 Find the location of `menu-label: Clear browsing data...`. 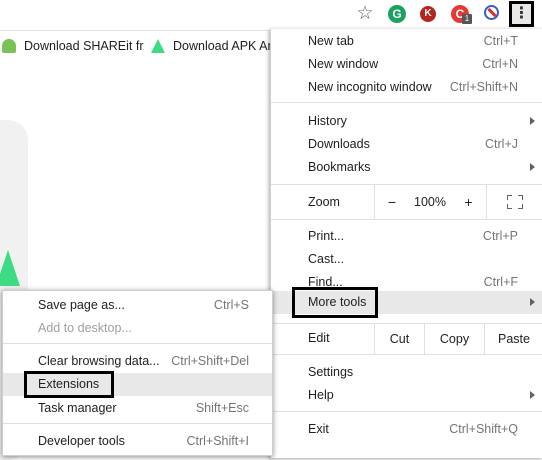

menu-label: Clear browsing data... is located at coordinates (99, 361).